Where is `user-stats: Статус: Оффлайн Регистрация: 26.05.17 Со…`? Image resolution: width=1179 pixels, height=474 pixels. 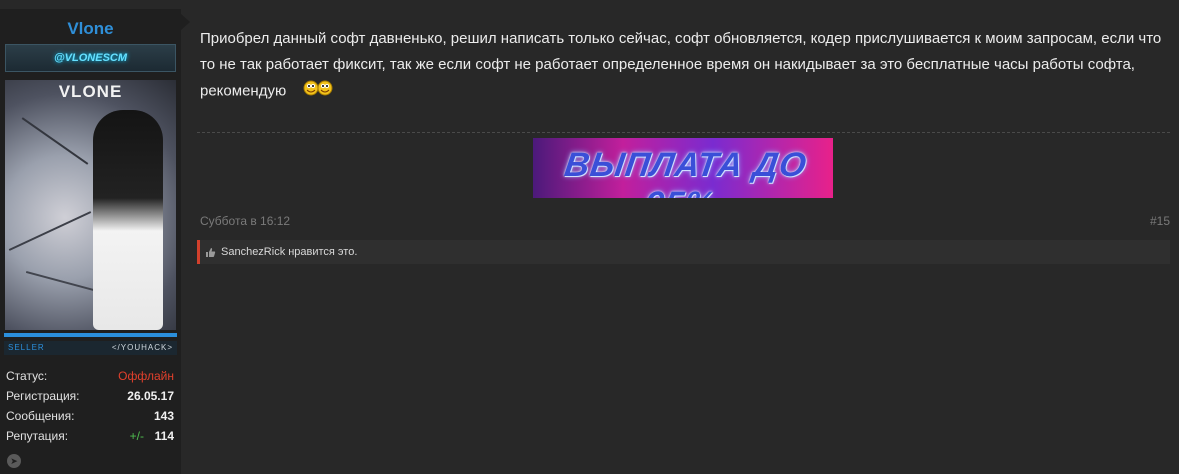
user-stats: Статус: Оффлайн Регистрация: 26.05.17 Со… is located at coordinates (90, 409).